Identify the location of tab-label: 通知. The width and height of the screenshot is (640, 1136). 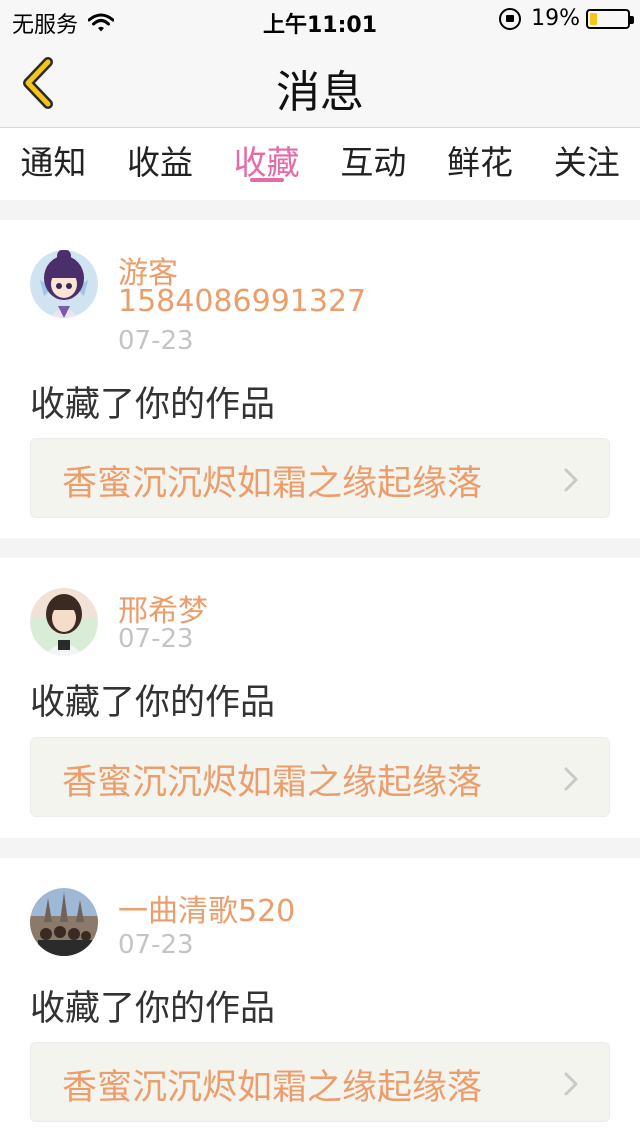
(53, 162).